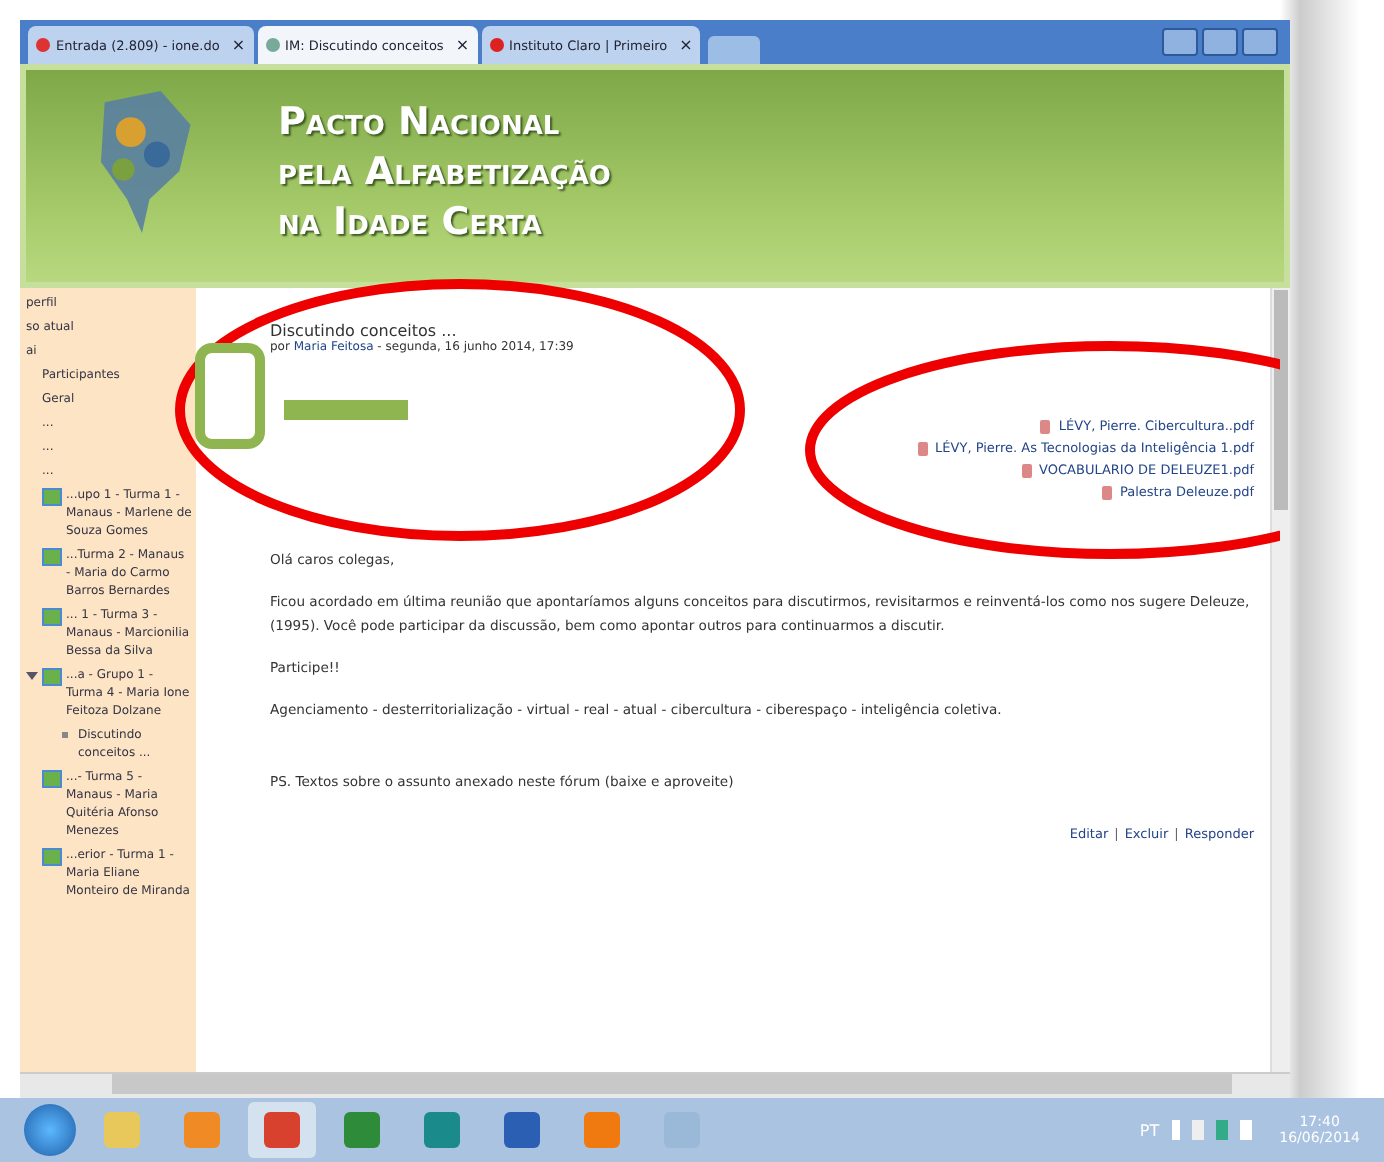 The height and width of the screenshot is (1162, 1384). I want to click on maximize-button, so click(1220, 42).